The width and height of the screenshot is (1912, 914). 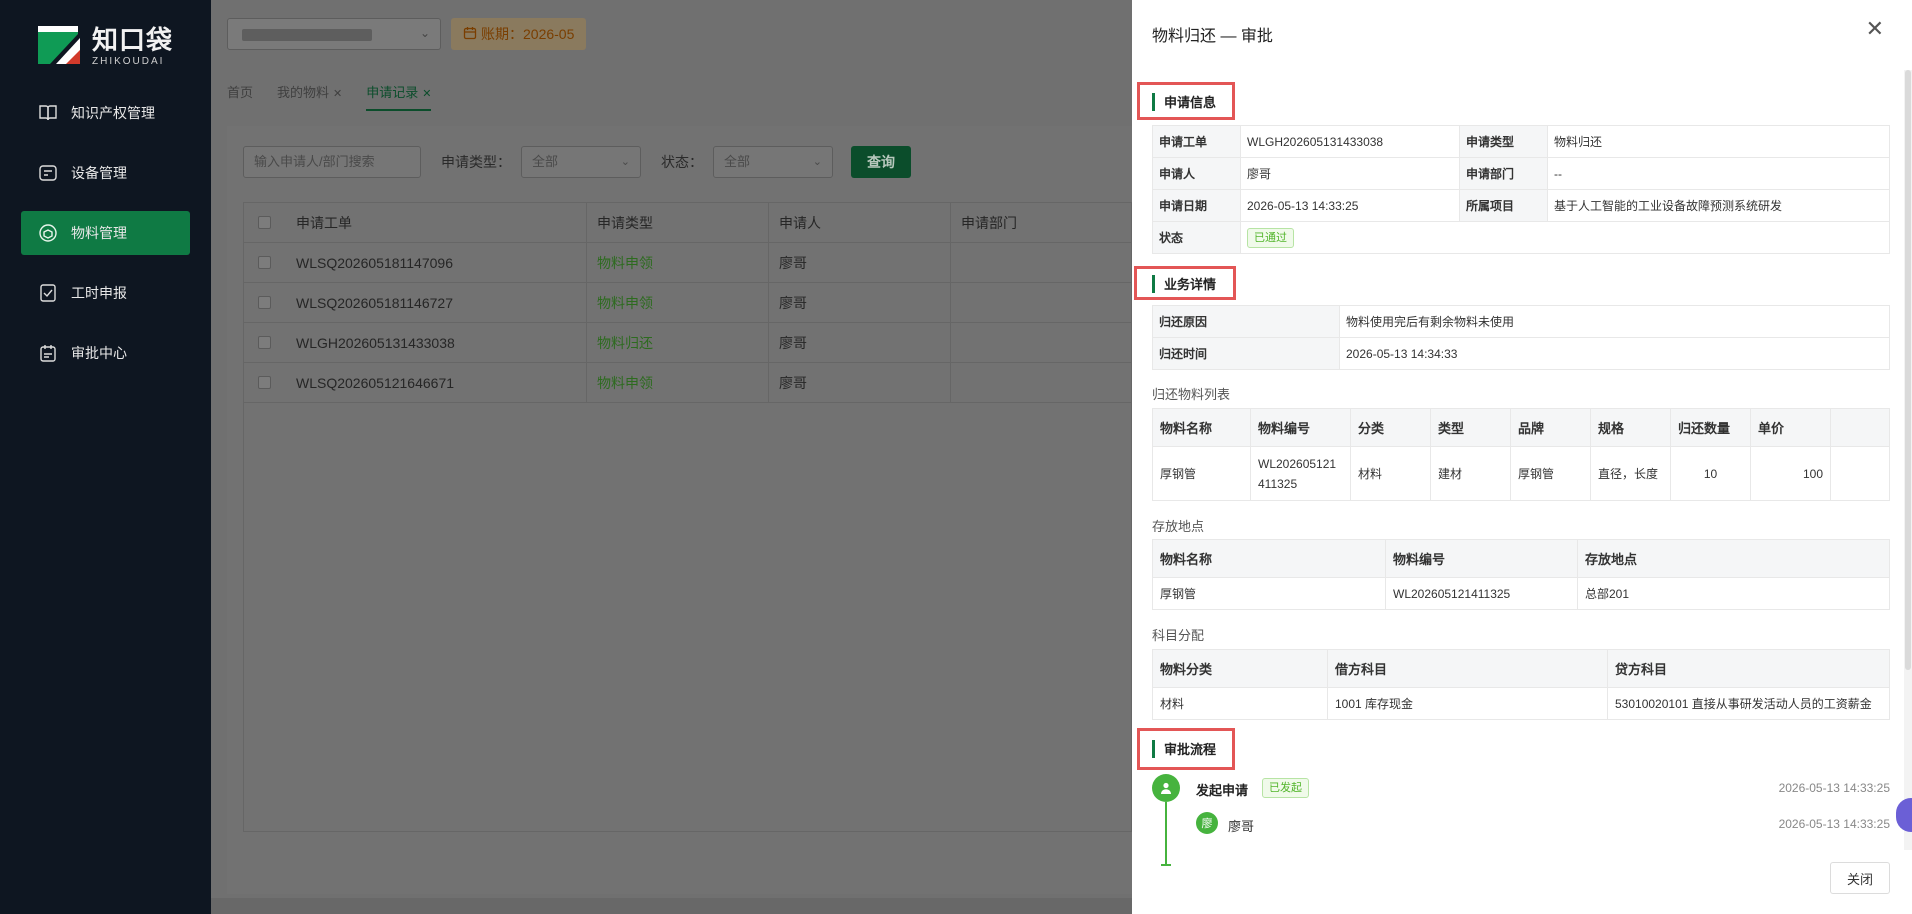 What do you see at coordinates (1550, 473) in the screenshot?
I see `brand: 厚钢管` at bounding box center [1550, 473].